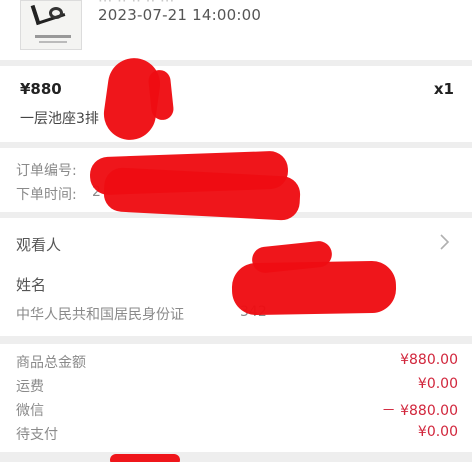 This screenshot has width=472, height=462. What do you see at coordinates (237, 411) in the screenshot?
I see `summary-row: 微信 － ¥880.00` at bounding box center [237, 411].